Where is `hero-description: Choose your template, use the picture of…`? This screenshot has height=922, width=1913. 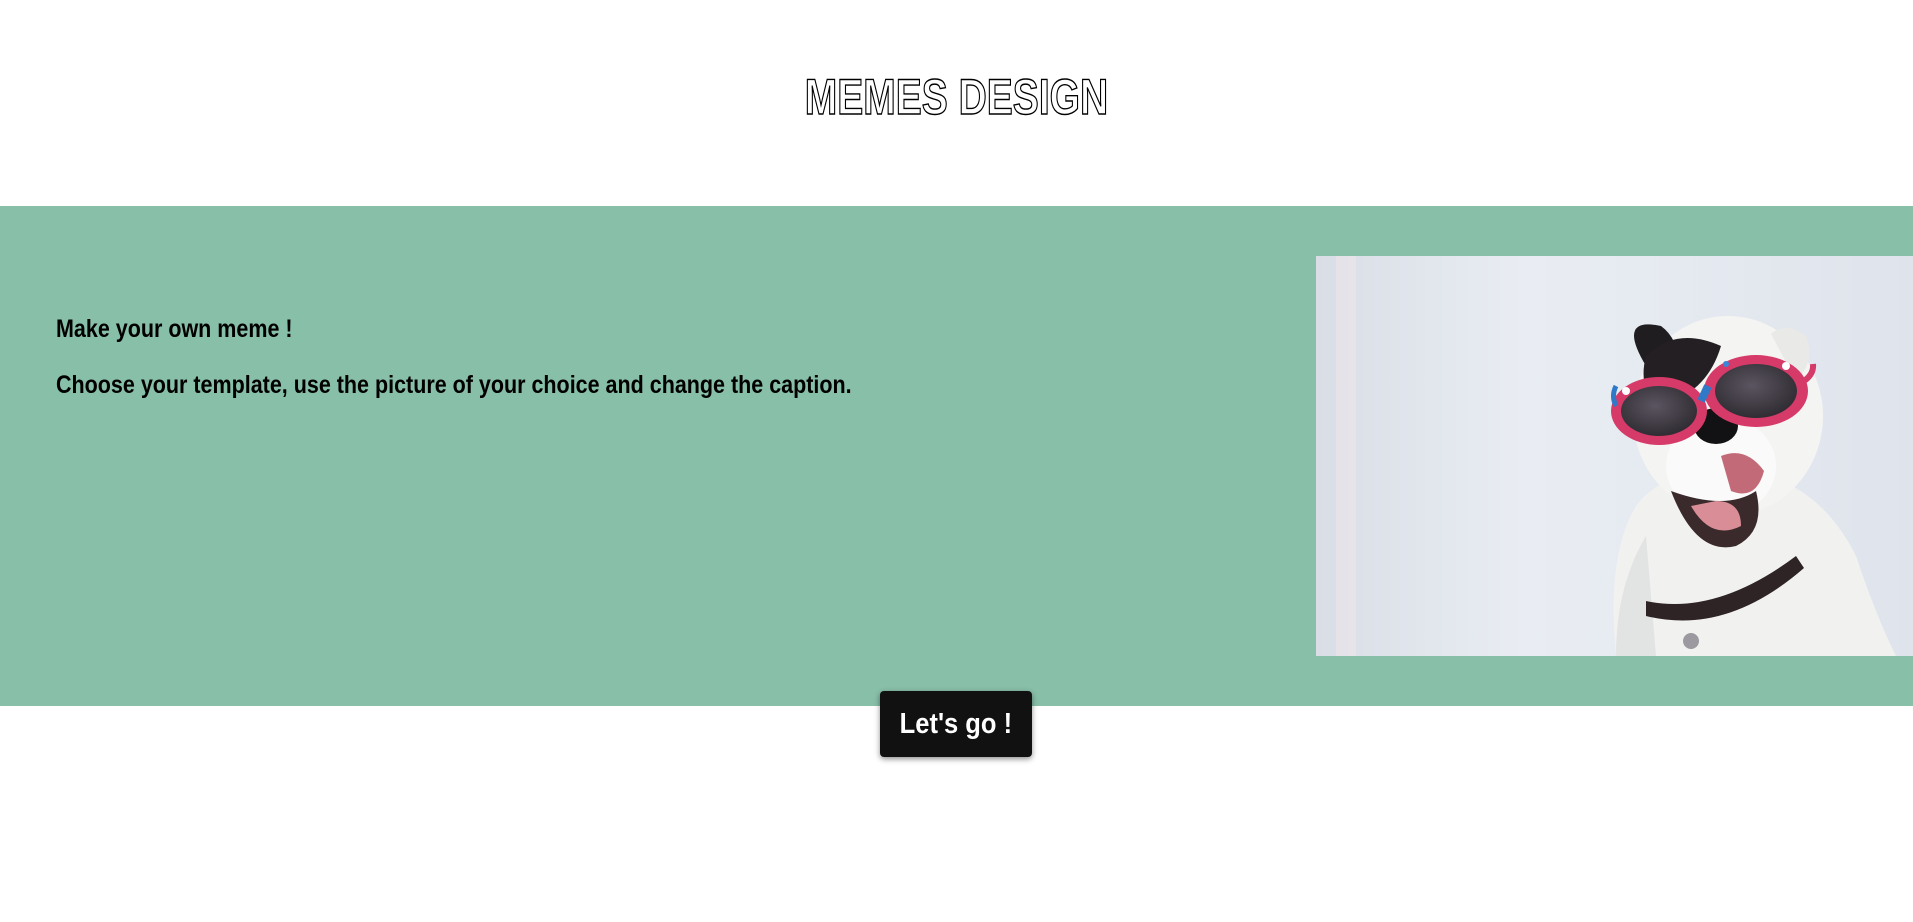
hero-description: Choose your template, use the picture of… is located at coordinates (454, 385).